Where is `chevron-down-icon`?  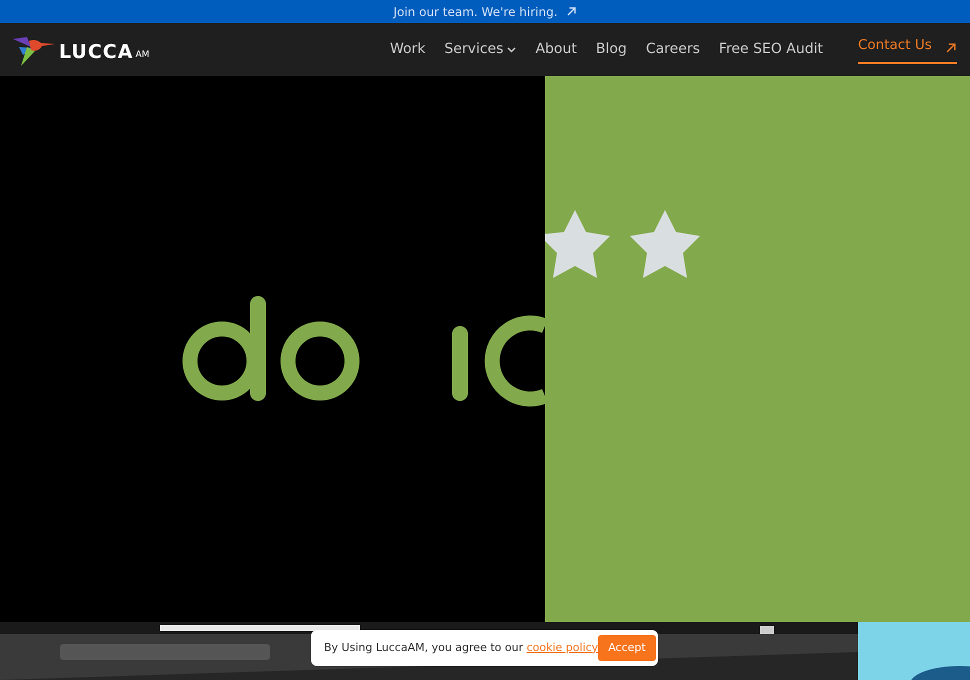
chevron-down-icon is located at coordinates (511, 49).